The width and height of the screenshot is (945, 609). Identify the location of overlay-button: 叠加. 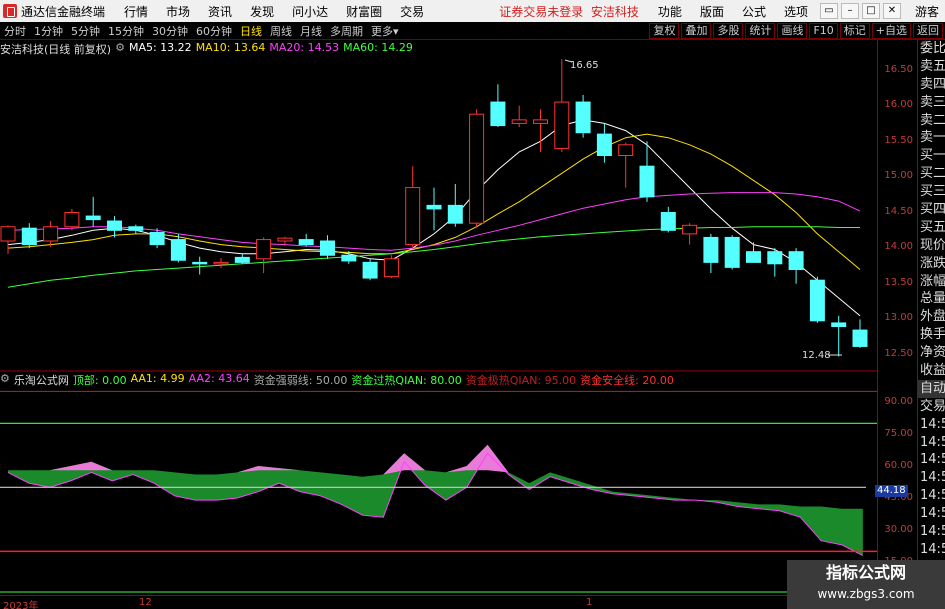
(696, 30).